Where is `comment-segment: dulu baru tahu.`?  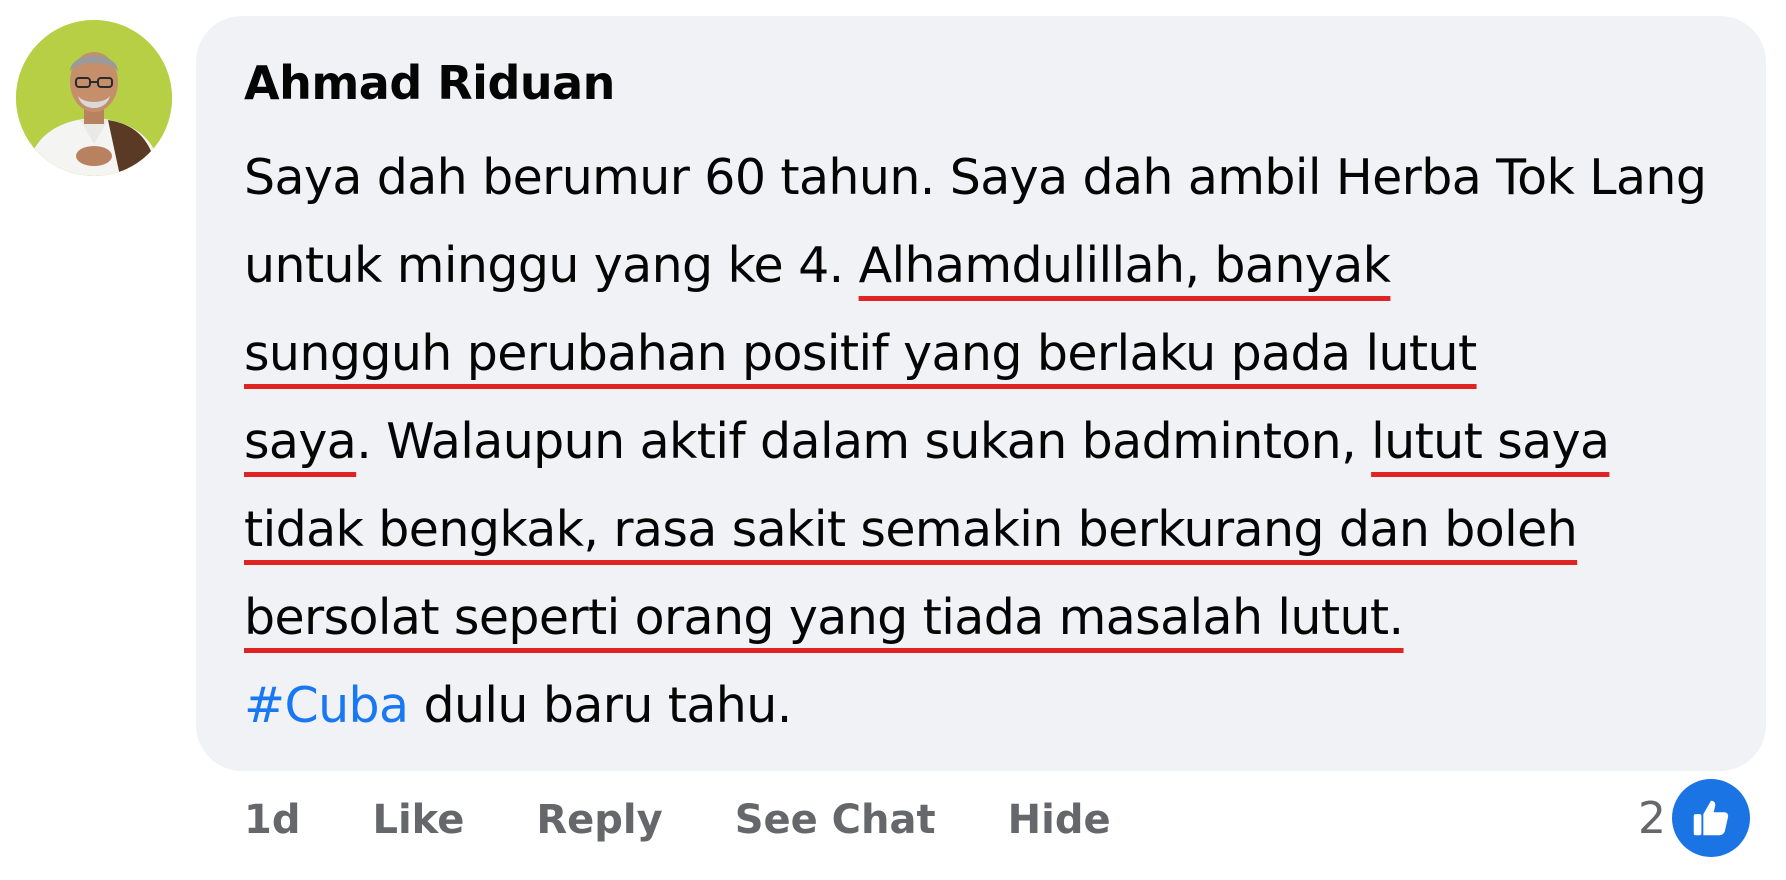
comment-segment: dulu baru tahu. is located at coordinates (600, 705).